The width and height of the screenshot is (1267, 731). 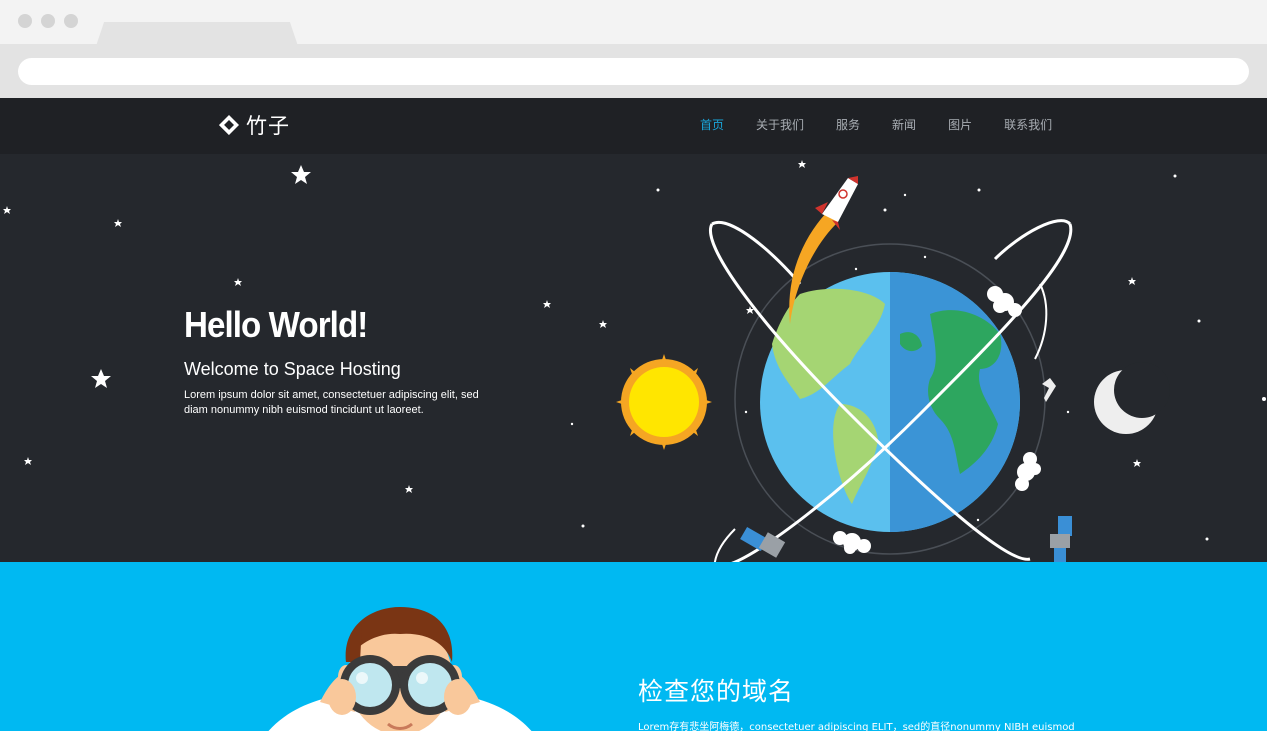 I want to click on site-logo: 竹子, so click(x=254, y=125).